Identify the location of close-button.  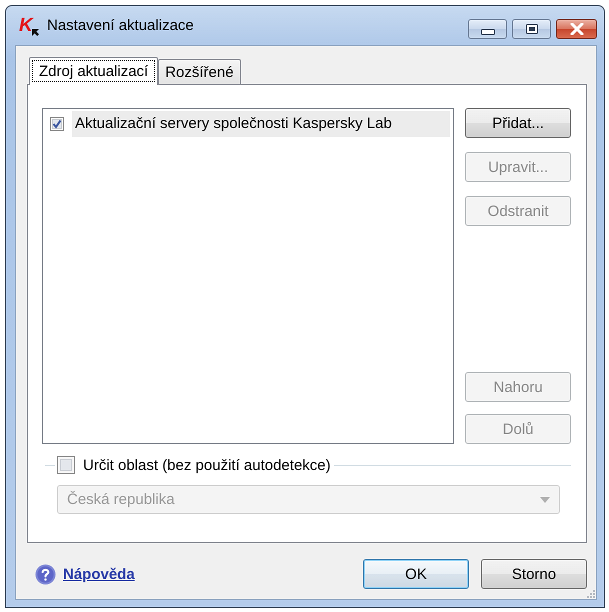
(576, 29).